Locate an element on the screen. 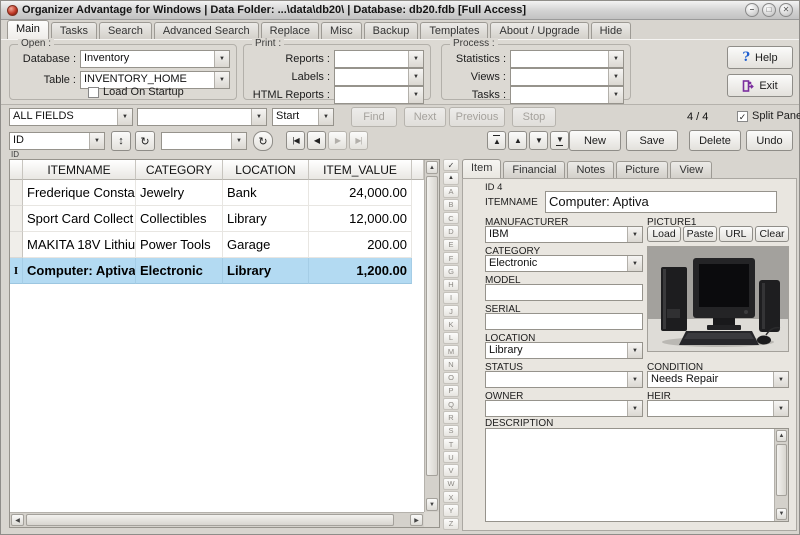 Image resolution: width=800 pixels, height=535 pixels. tab-misc: Misc is located at coordinates (341, 30).